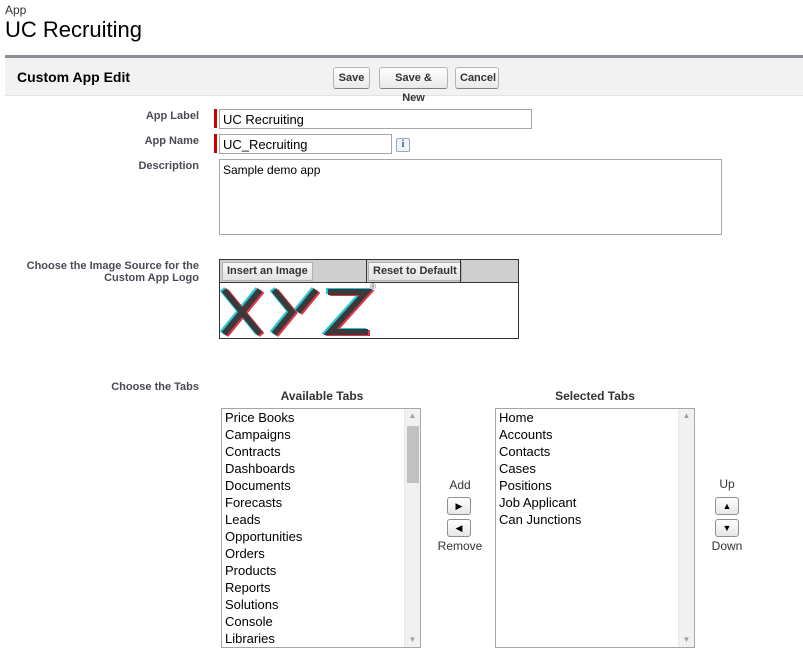 This screenshot has height=655, width=803. I want to click on list-item: Libraries, so click(313, 638).